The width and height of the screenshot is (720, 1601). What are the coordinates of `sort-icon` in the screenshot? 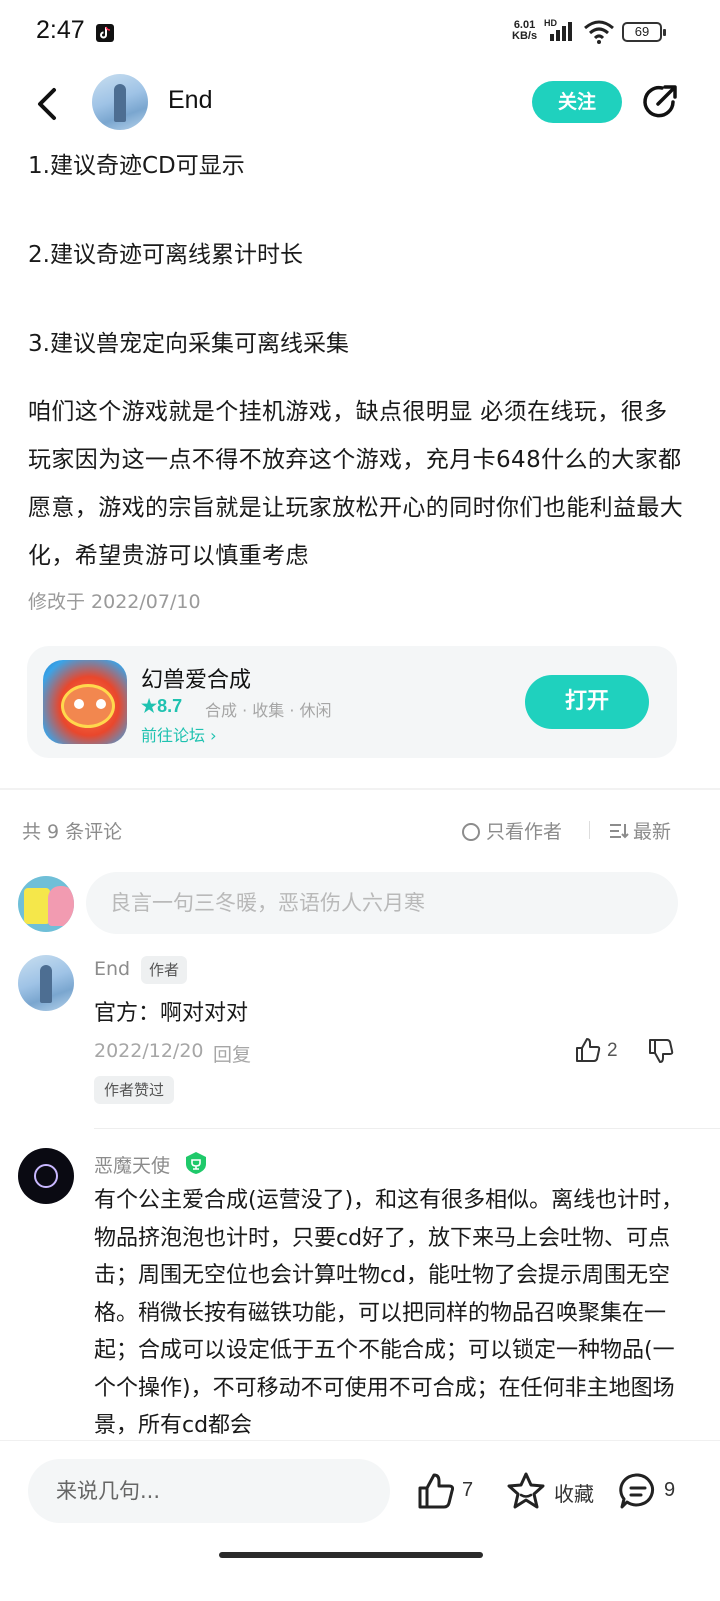 It's located at (619, 831).